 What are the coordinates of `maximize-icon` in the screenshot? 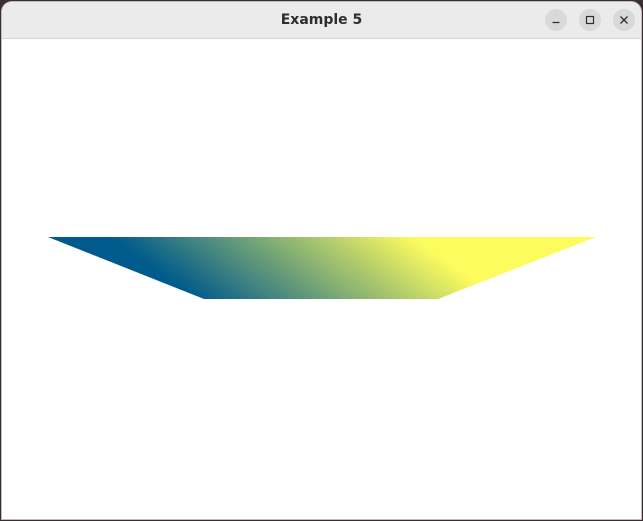 It's located at (590, 20).